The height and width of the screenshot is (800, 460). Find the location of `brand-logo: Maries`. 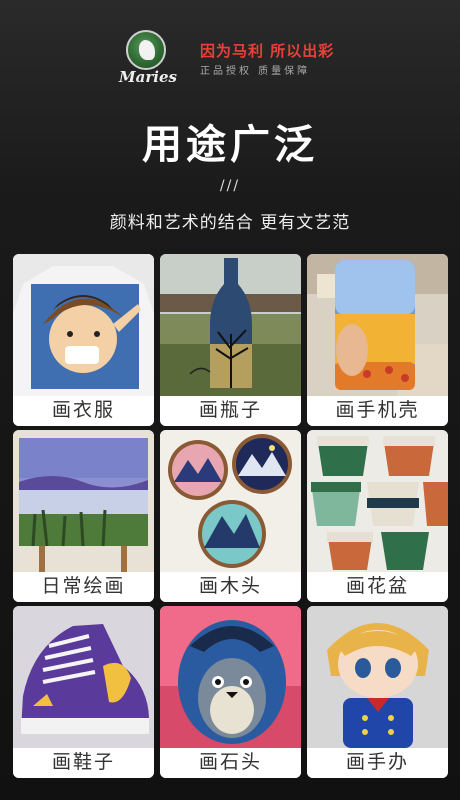

brand-logo: Maries is located at coordinates (148, 58).